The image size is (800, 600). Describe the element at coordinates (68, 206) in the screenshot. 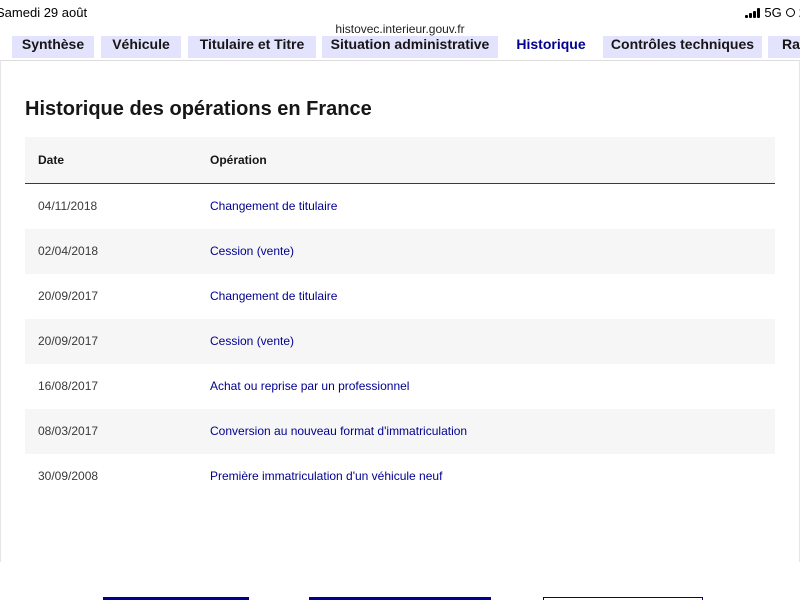

I see `row-date: 04/11/2018` at that location.